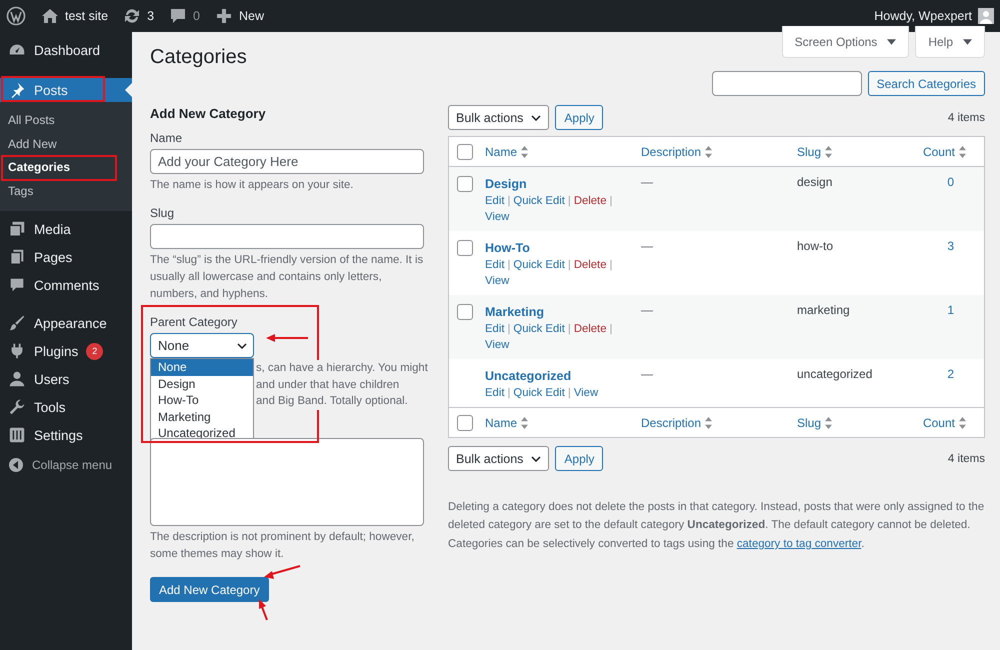 The height and width of the screenshot is (650, 1000). Describe the element at coordinates (202, 345) in the screenshot. I see `parent-category-dropdown: None` at that location.